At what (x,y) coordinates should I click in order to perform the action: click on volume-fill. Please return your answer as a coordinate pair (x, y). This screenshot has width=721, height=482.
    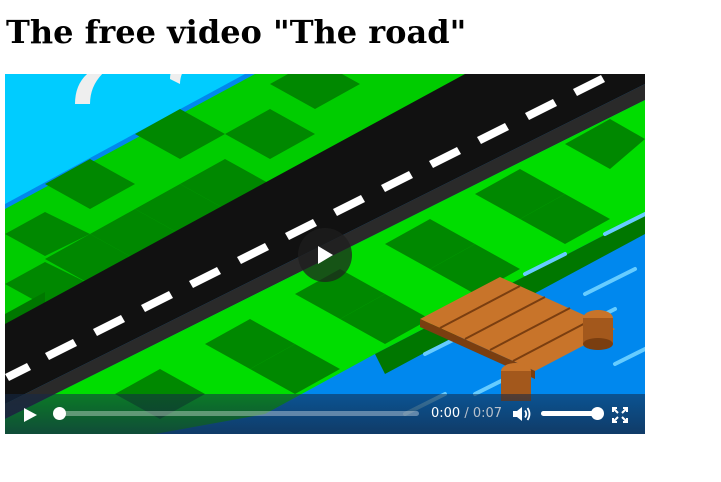
    Looking at the image, I should click on (569, 413).